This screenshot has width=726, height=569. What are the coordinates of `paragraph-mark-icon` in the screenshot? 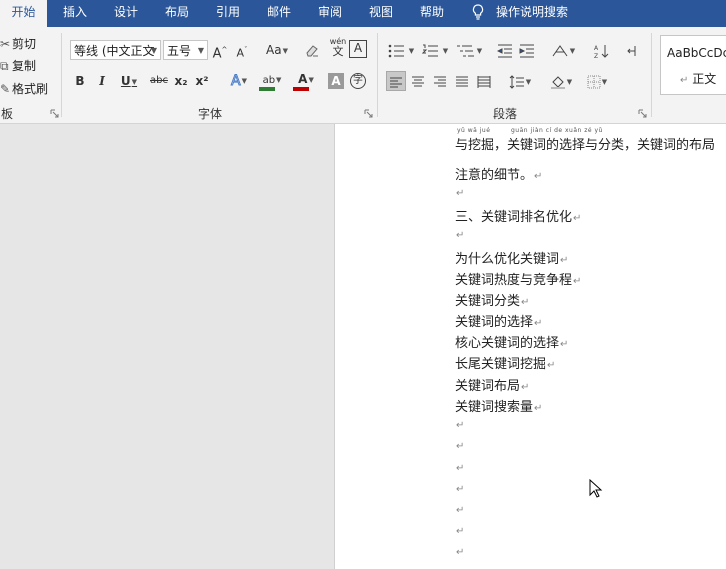 It's located at (631, 50).